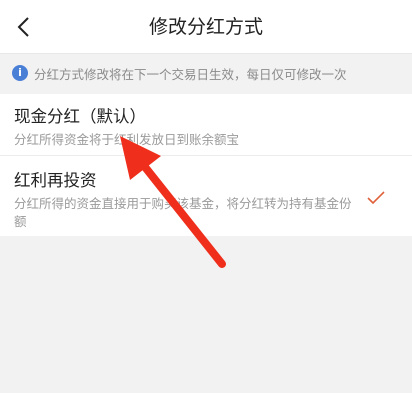  I want to click on checkmark-icon, so click(376, 198).